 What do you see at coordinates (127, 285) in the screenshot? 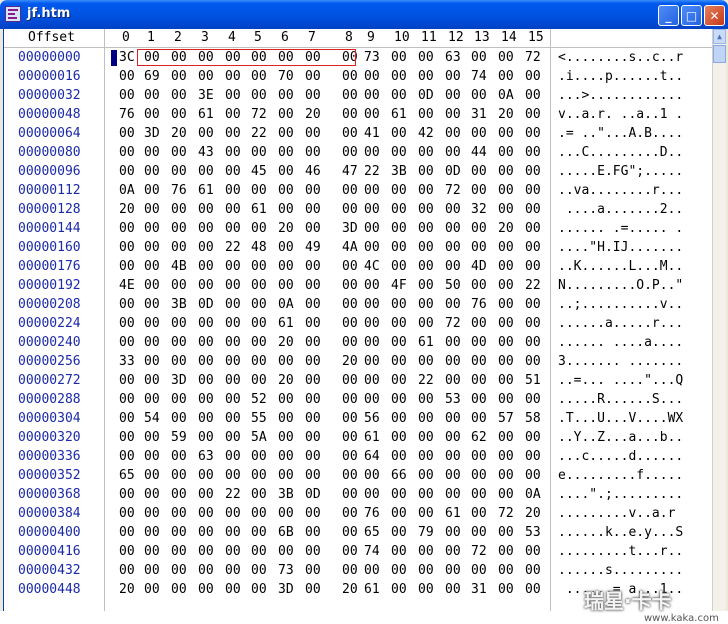
I see `hex-byte: 4E` at bounding box center [127, 285].